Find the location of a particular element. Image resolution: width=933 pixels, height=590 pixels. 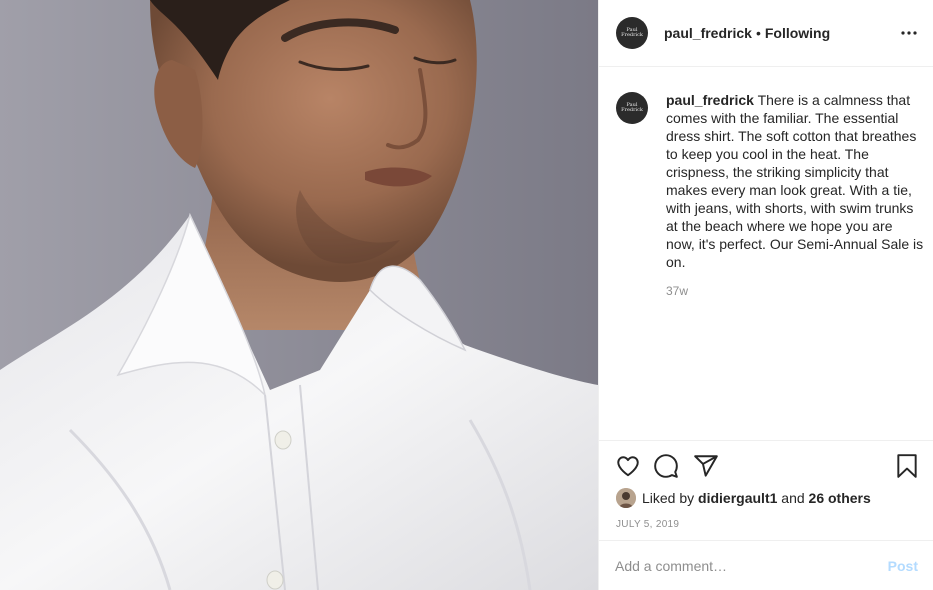

account-avatar: Paul Fredrick is located at coordinates (632, 33).